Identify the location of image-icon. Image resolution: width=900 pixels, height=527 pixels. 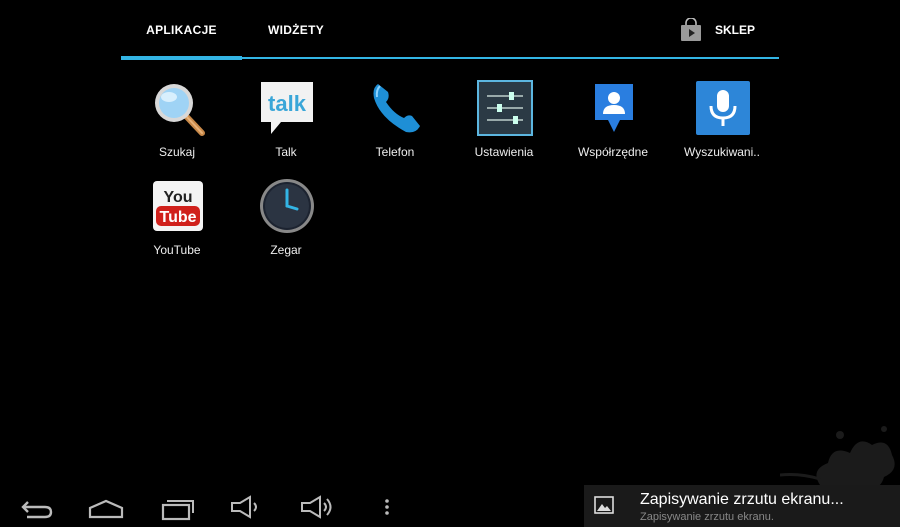
(604, 505).